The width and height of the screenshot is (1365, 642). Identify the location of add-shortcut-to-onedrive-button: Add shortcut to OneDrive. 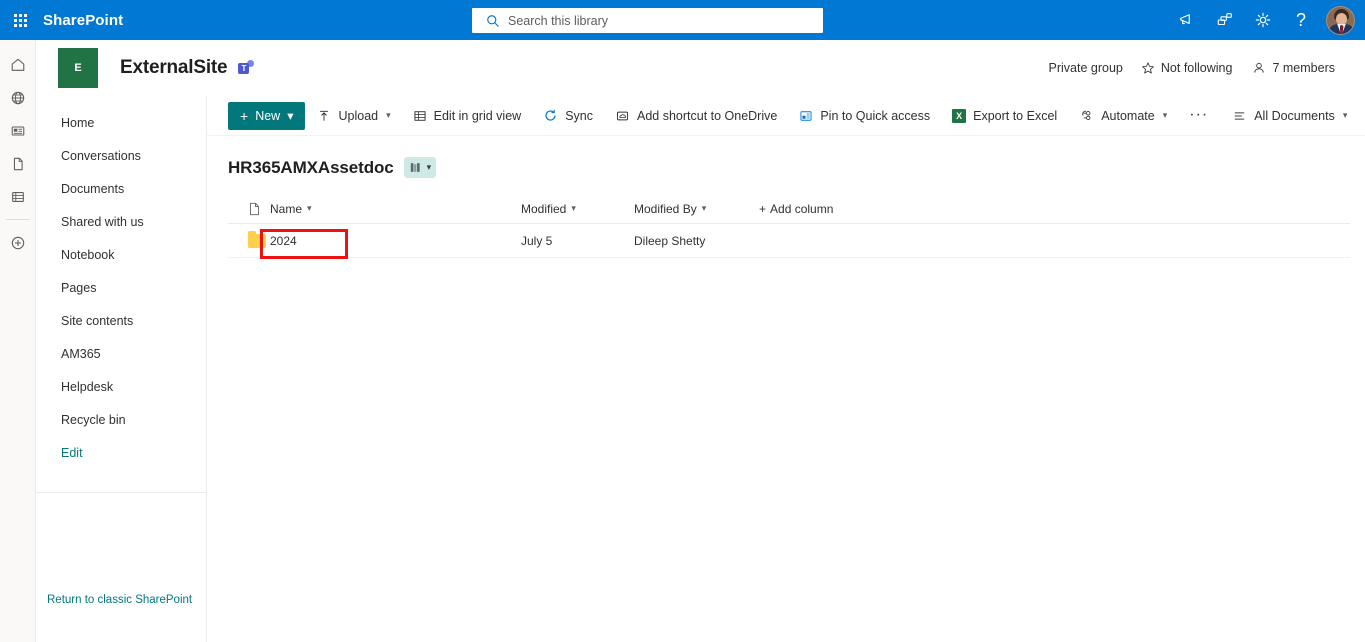
(696, 116).